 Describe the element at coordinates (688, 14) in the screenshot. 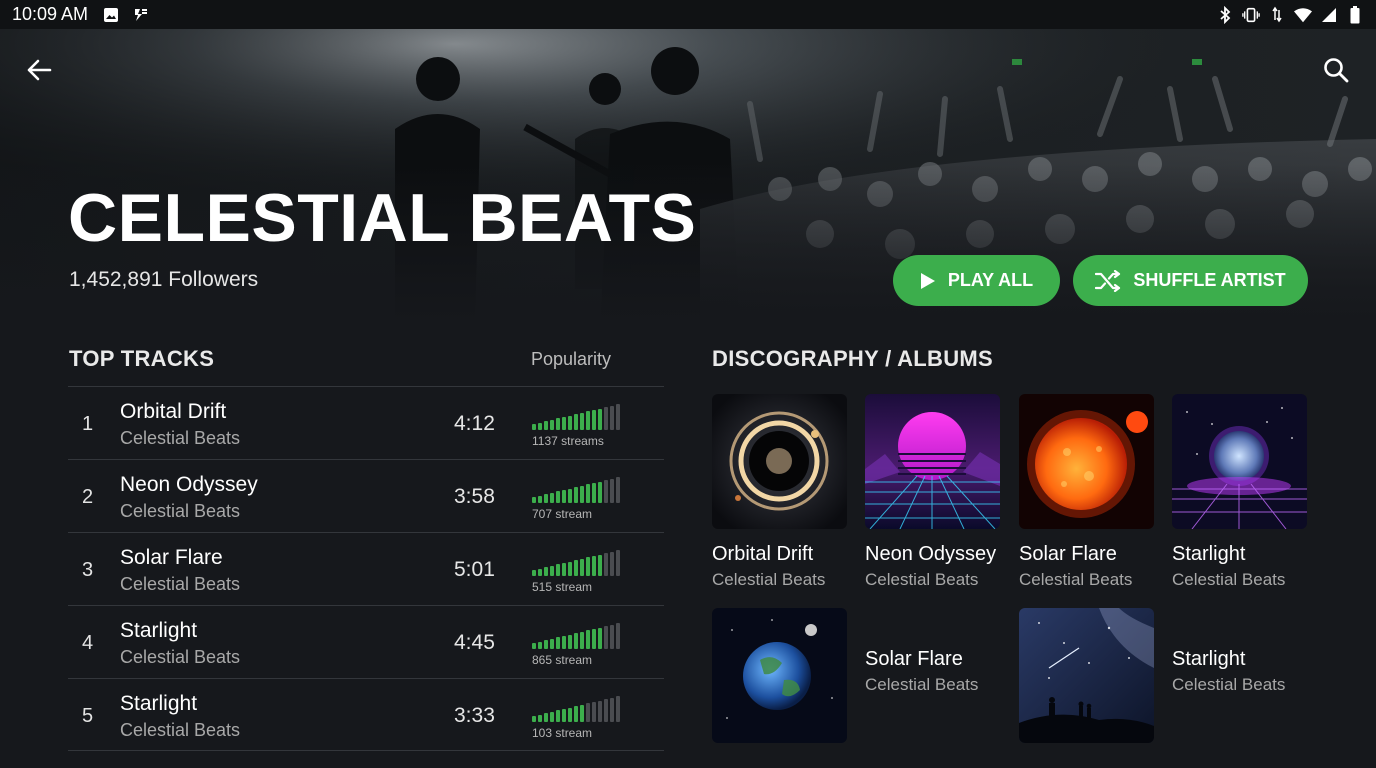

I see `status-bar: 10:09 AM` at that location.